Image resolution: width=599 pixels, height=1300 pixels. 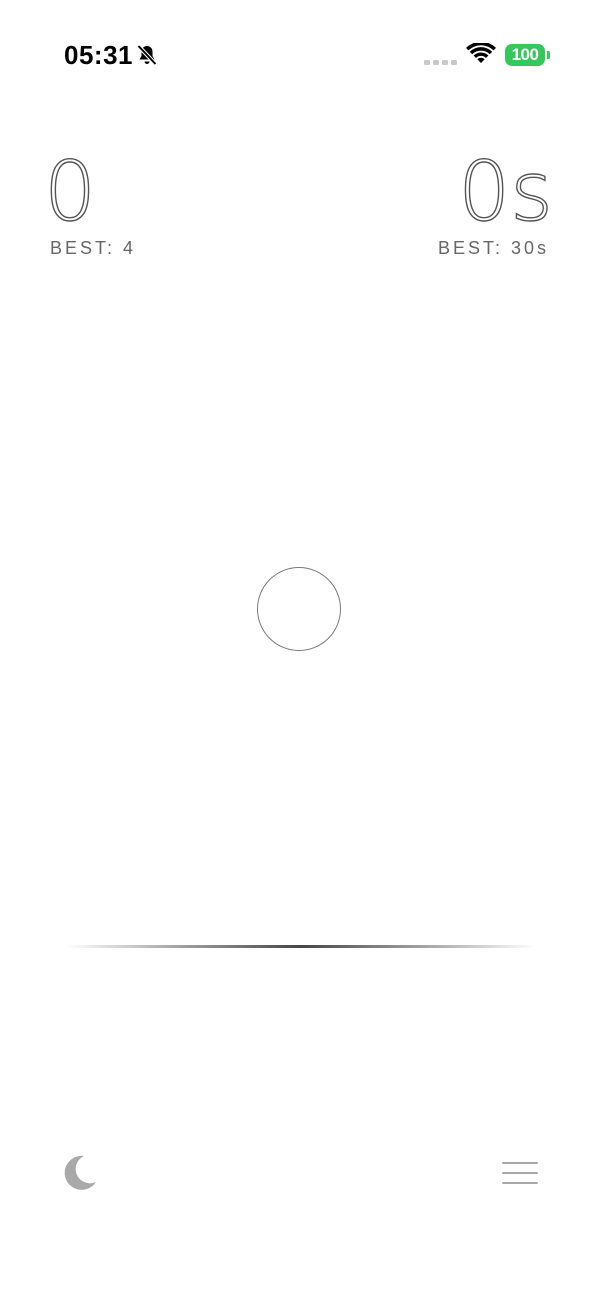 I want to click on menu-line-bottom, so click(x=520, y=1183).